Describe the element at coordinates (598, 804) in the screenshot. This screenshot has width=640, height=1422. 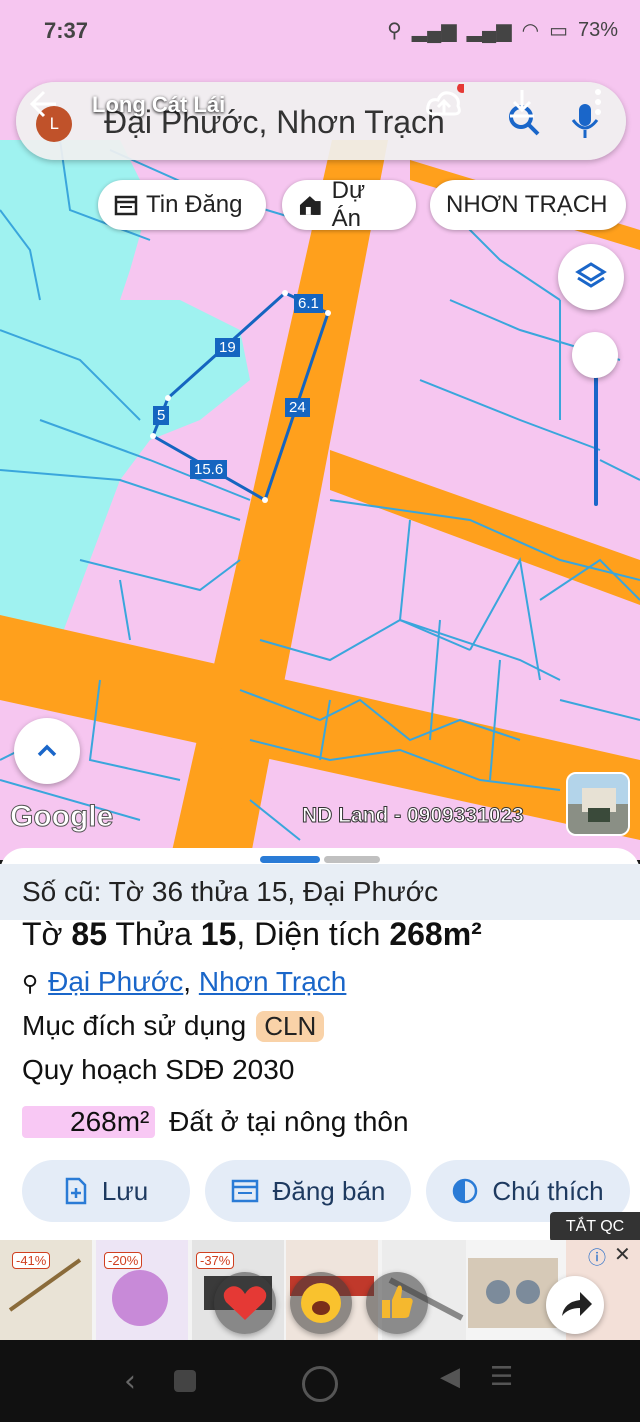
I see `street-view-thumbnail` at that location.